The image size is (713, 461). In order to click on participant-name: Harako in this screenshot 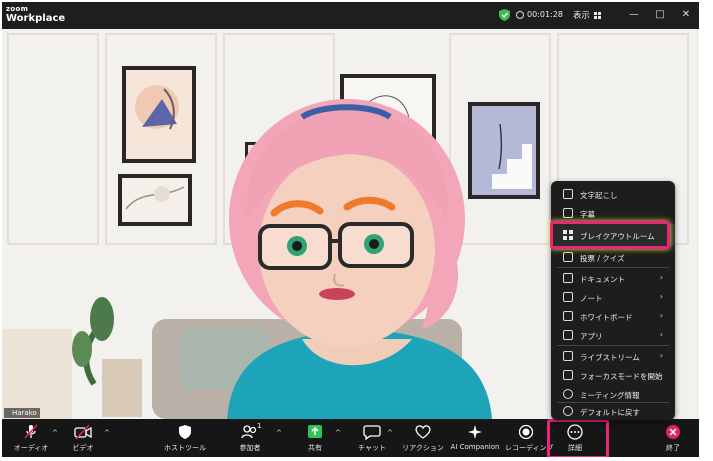, I will do `click(24, 413)`.